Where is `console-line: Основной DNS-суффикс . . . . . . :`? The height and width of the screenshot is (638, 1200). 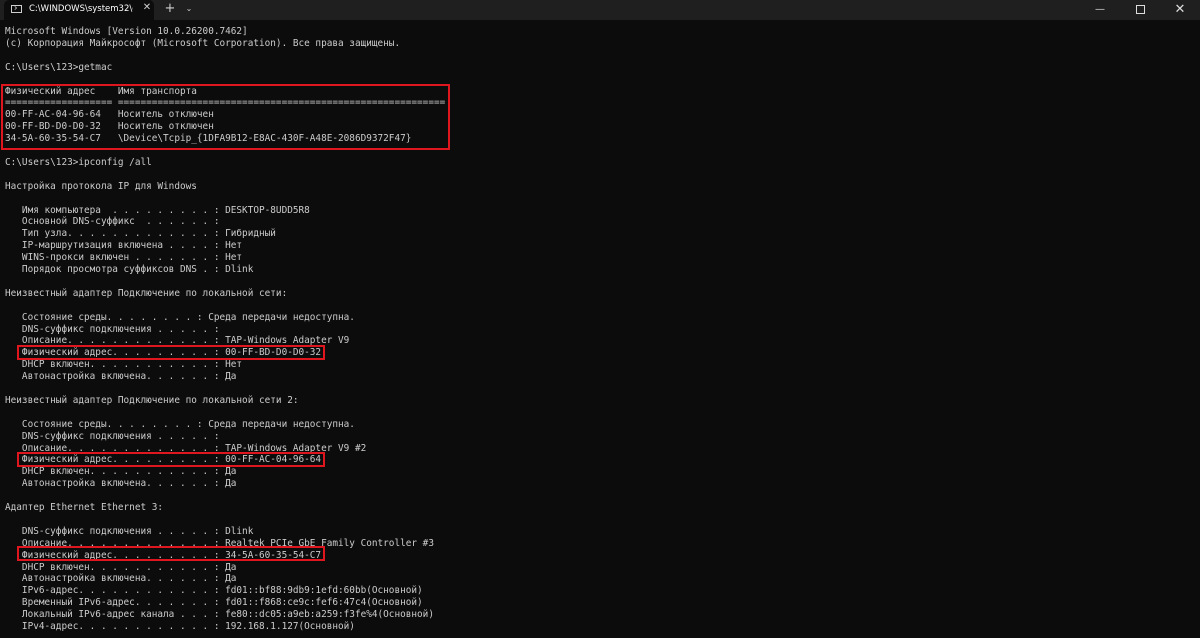
console-line: Основной DNS-суффикс . . . . . . : is located at coordinates (112, 222).